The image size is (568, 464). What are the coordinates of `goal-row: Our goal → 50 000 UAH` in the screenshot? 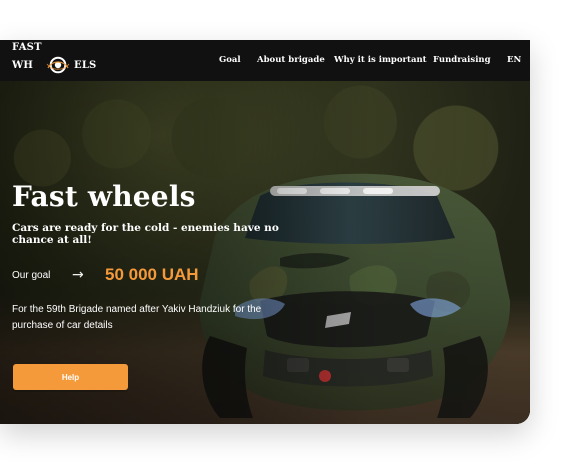 It's located at (142, 276).